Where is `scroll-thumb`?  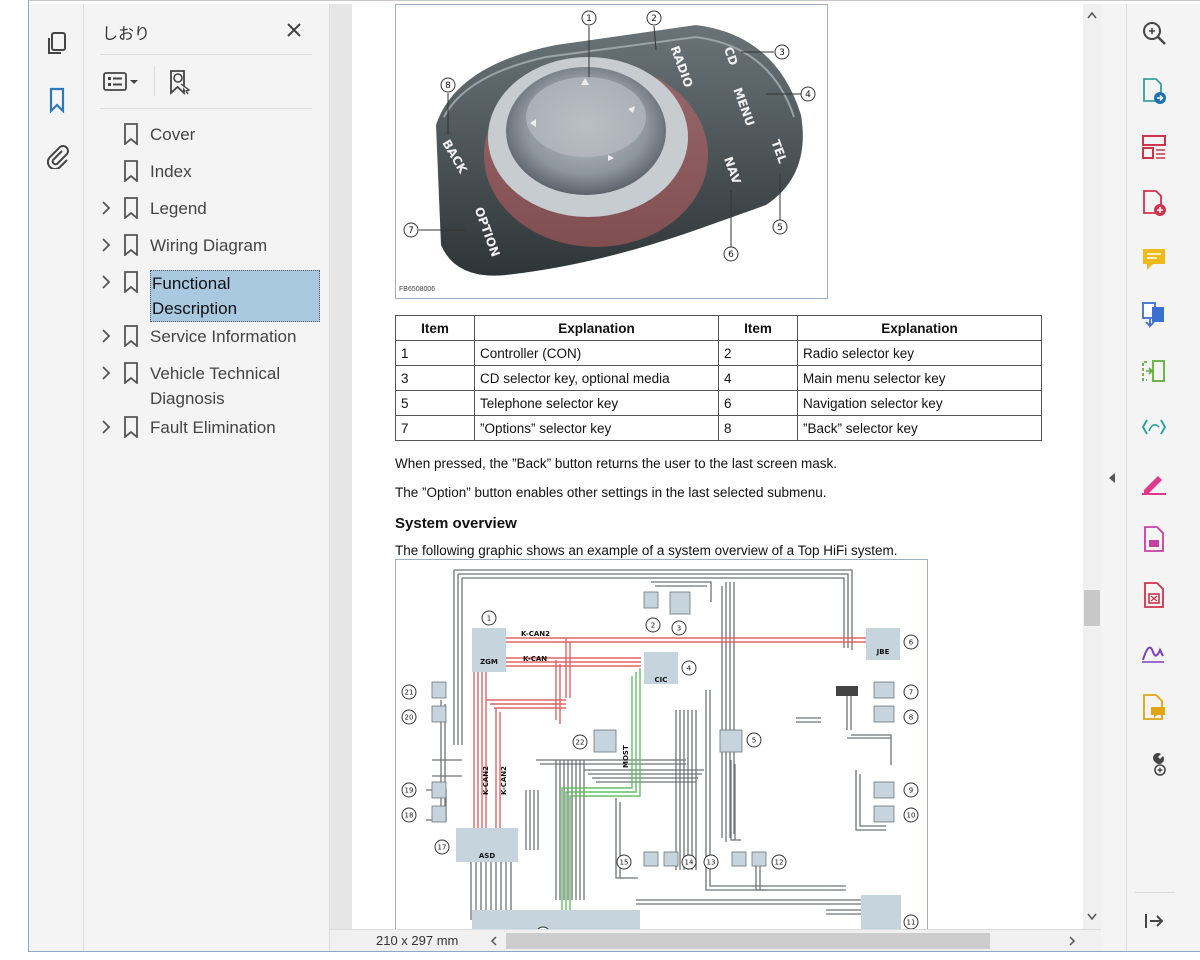 scroll-thumb is located at coordinates (1092, 608).